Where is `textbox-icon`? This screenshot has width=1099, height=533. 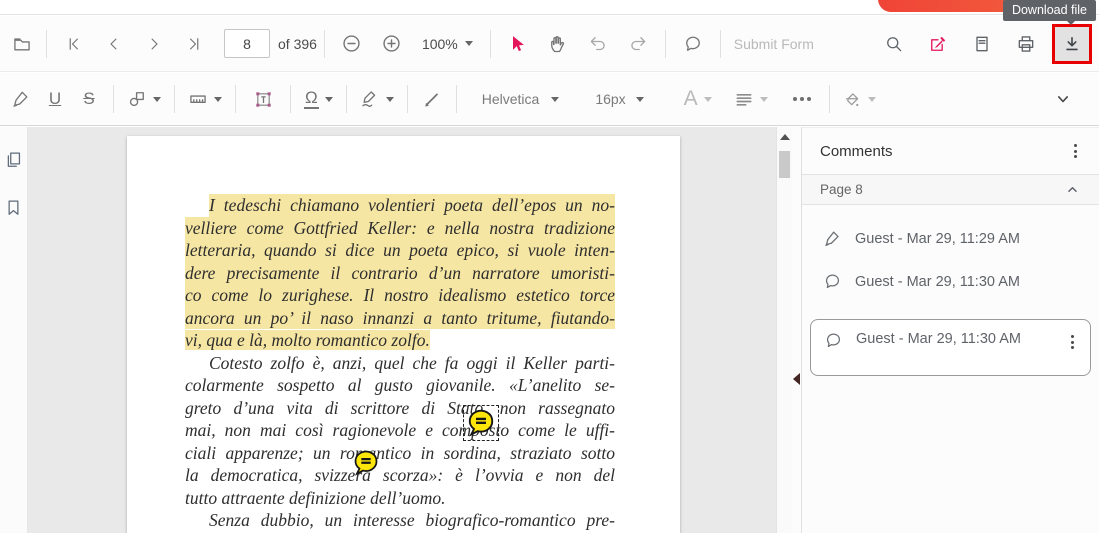 textbox-icon is located at coordinates (263, 99).